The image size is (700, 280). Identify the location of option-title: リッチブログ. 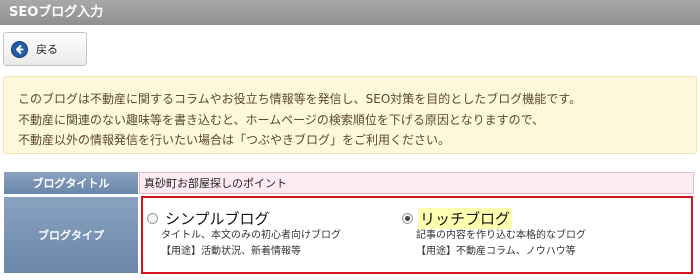
(465, 218).